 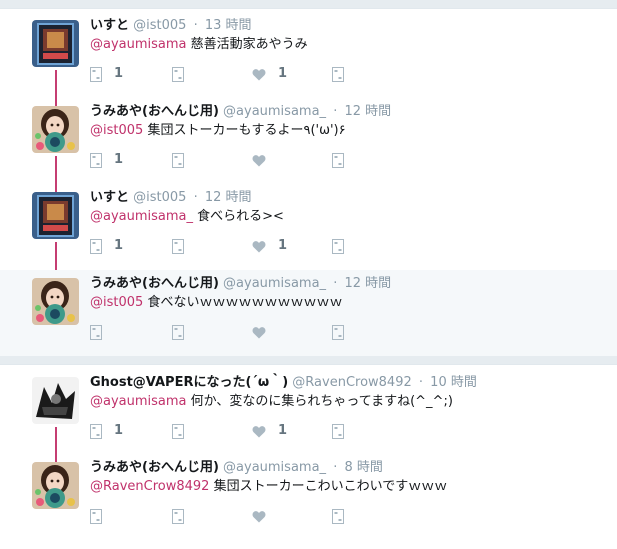 I want to click on tweet-text: @ist005 集団ストーカーもするよー٩('ω')۶, so click(x=218, y=131).